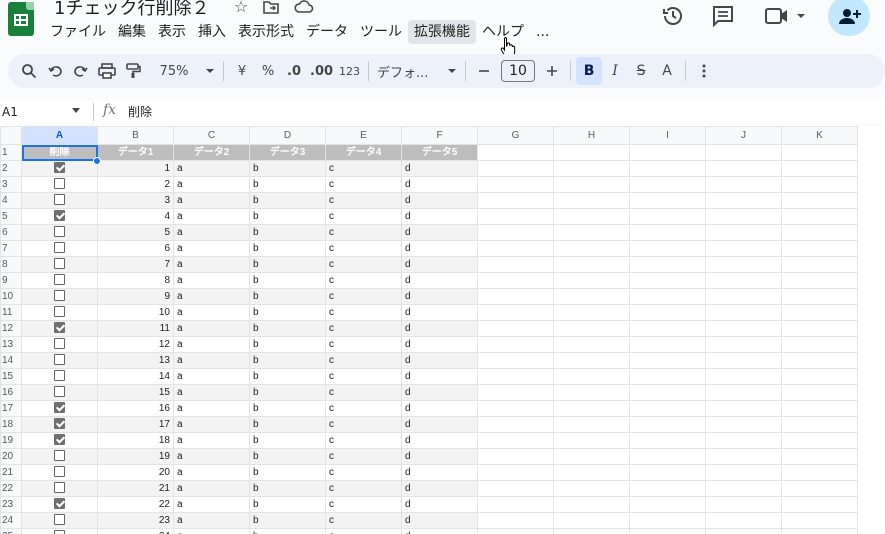 This screenshot has width=885, height=534. Describe the element at coordinates (615, 71) in the screenshot. I see `italic-button: I` at that location.